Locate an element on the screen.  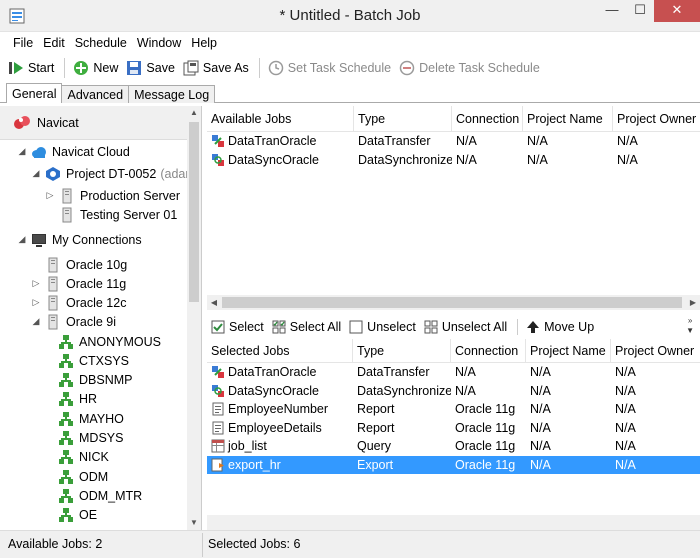
tree-item-my-connections: ◢ My Connections is located at coordinates (79, 239).